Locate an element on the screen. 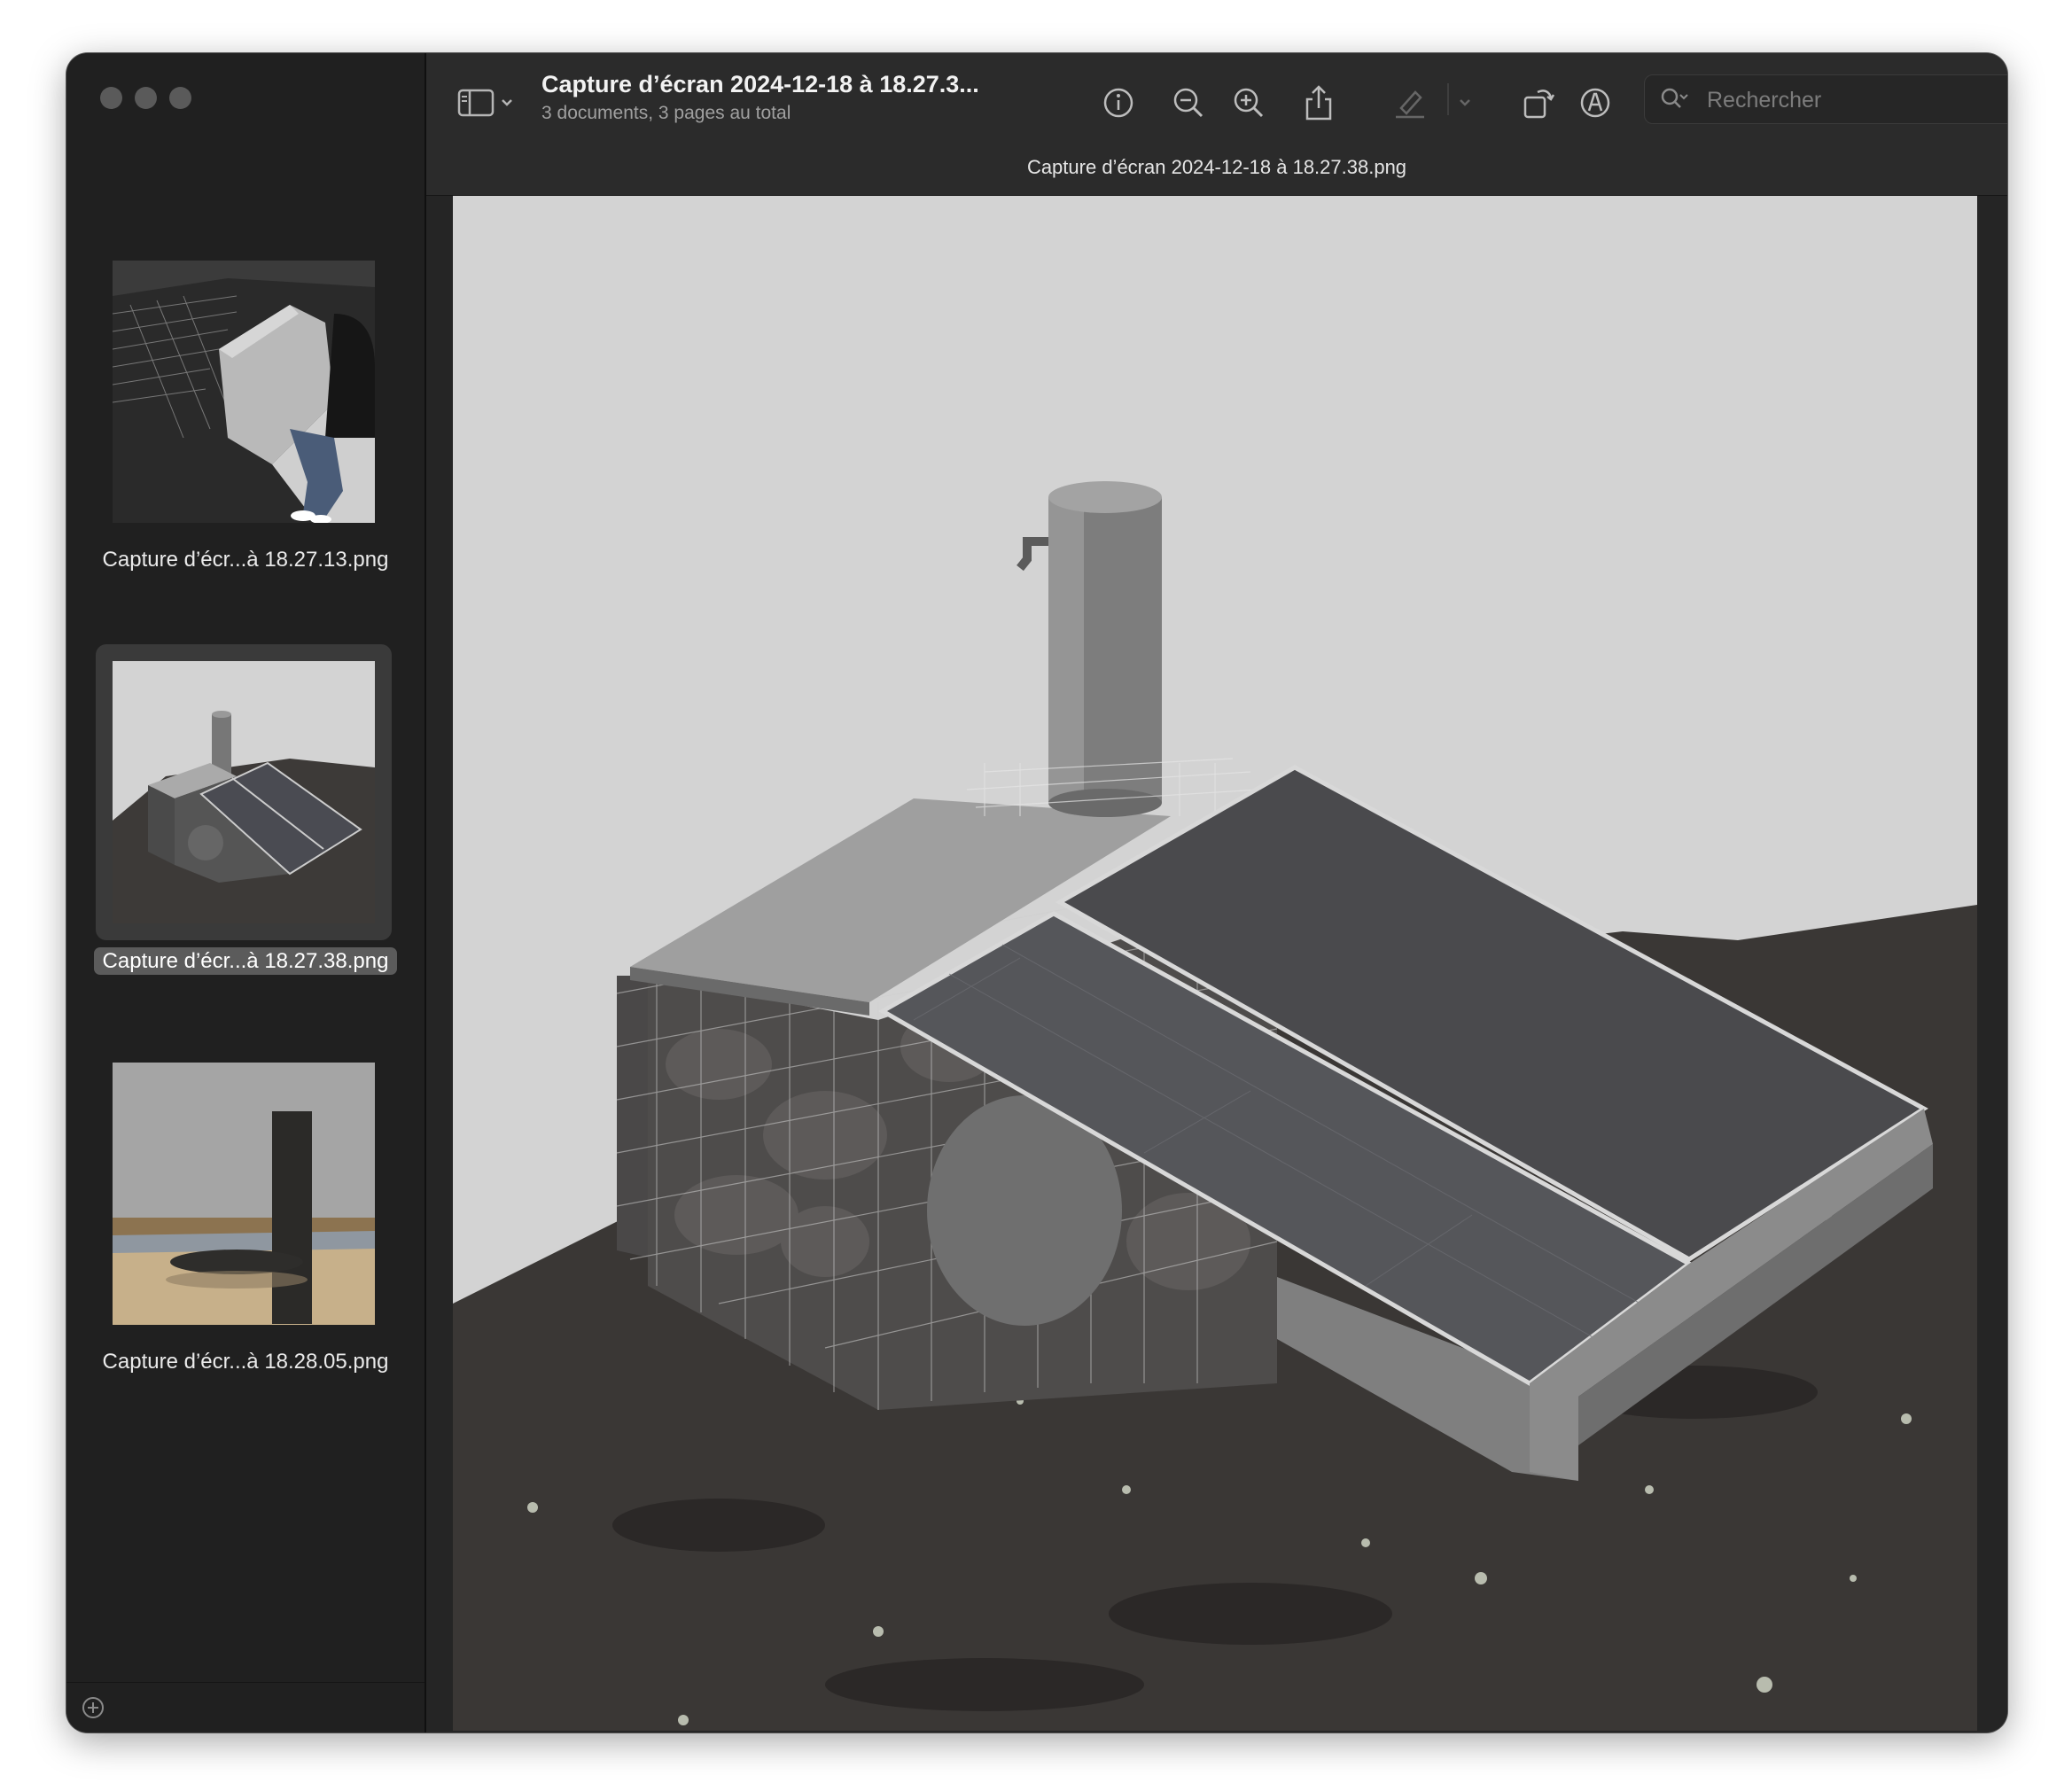  highlight-pen-icon is located at coordinates (1410, 105).